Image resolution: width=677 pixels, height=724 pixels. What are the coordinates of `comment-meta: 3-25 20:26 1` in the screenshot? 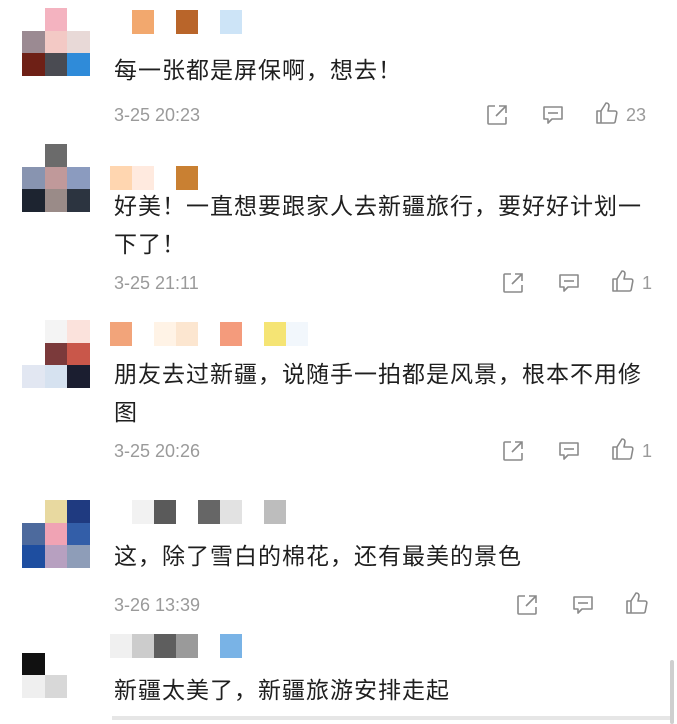 It's located at (383, 451).